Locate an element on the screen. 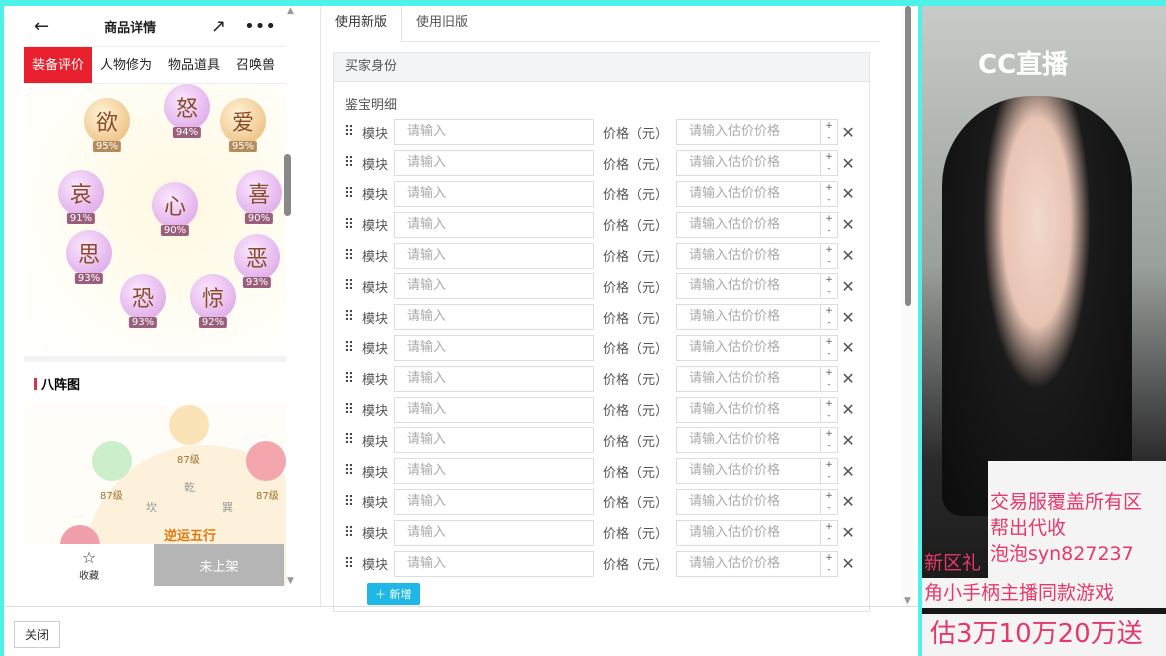 Image resolution: width=1166 pixels, height=656 pixels. tab-new-version: 使用新版 is located at coordinates (362, 24).